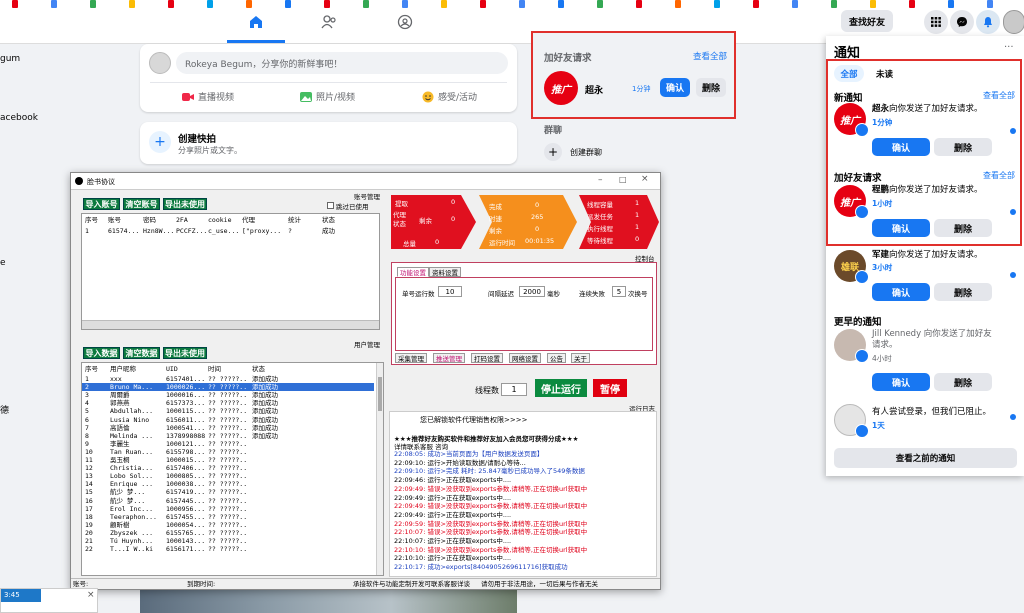 Image resolution: width=1024 pixels, height=613 pixels. Describe the element at coordinates (525, 358) in the screenshot. I see `bottom-tab: 网络设置` at that location.